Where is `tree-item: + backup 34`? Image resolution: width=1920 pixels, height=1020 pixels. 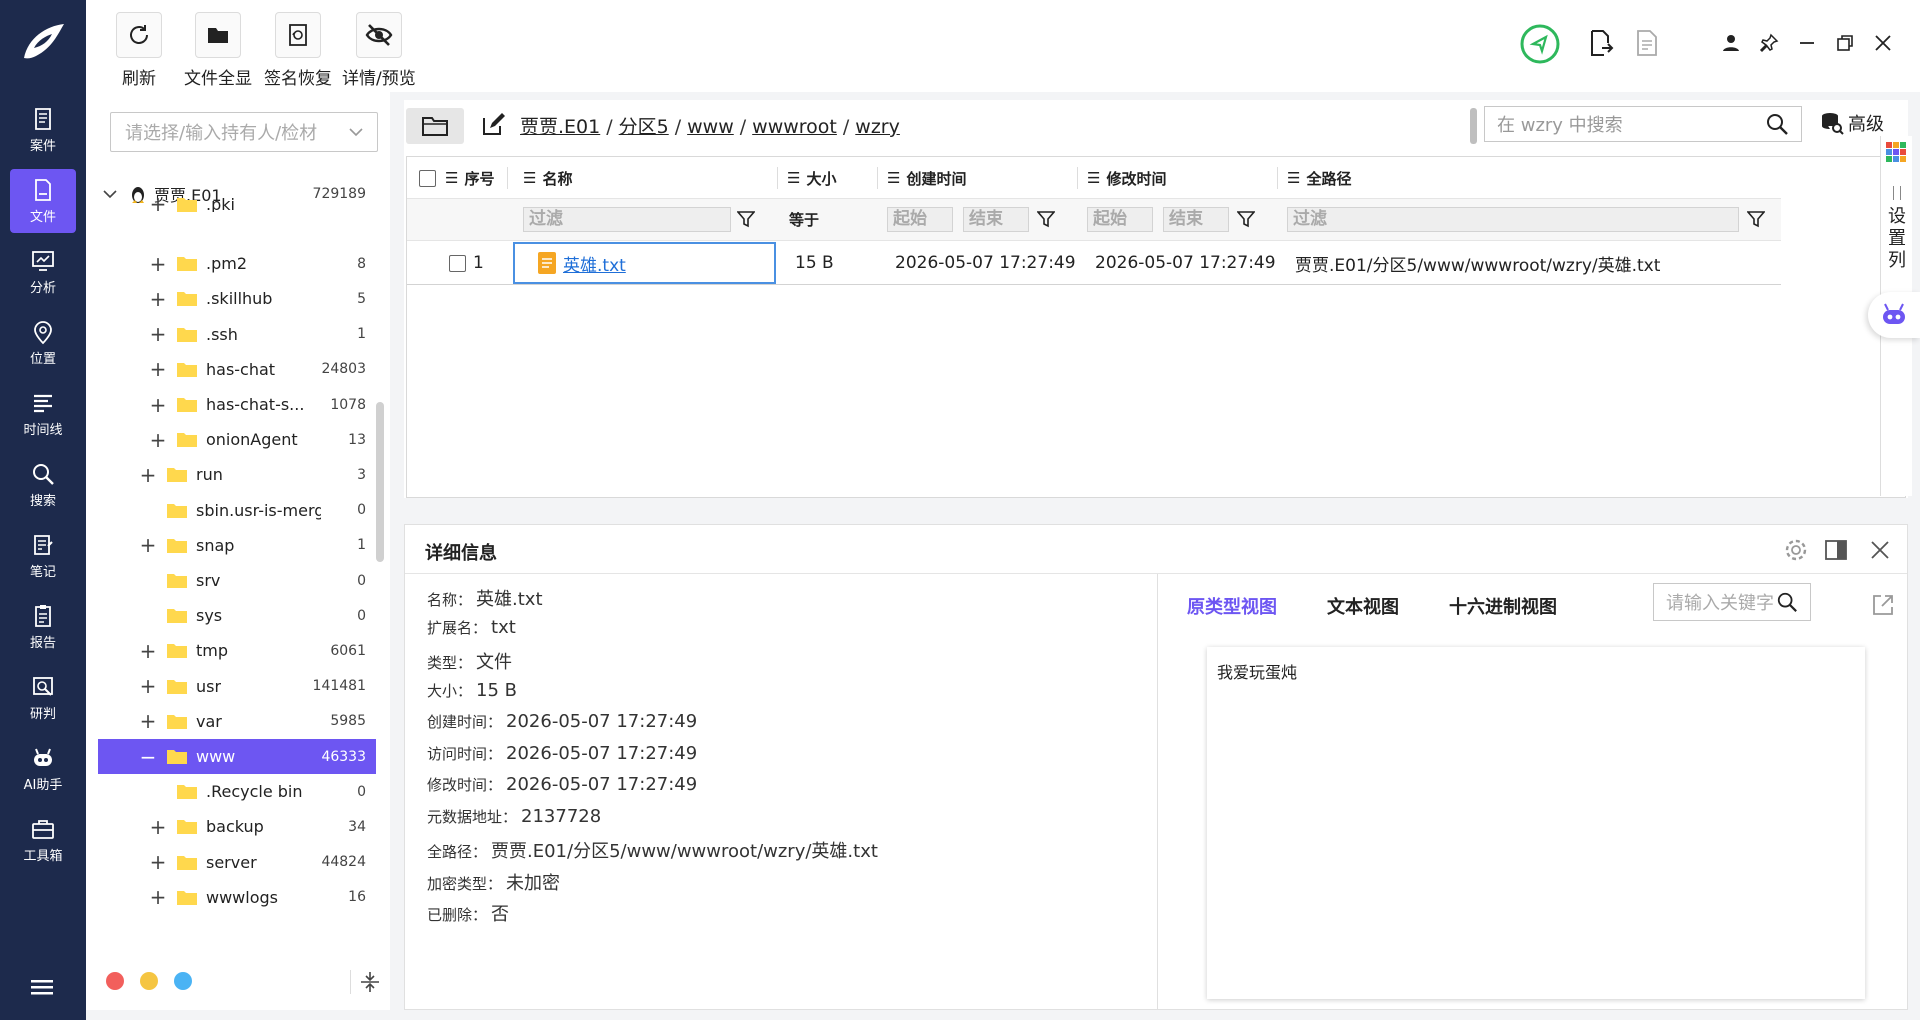
tree-item: + backup 34 is located at coordinates (237, 826).